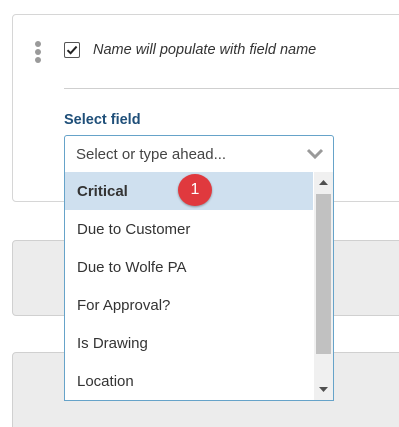  What do you see at coordinates (189, 267) in the screenshot?
I see `dropdown-option-due-to-wolfe-pa: Due to Wolfe PA` at bounding box center [189, 267].